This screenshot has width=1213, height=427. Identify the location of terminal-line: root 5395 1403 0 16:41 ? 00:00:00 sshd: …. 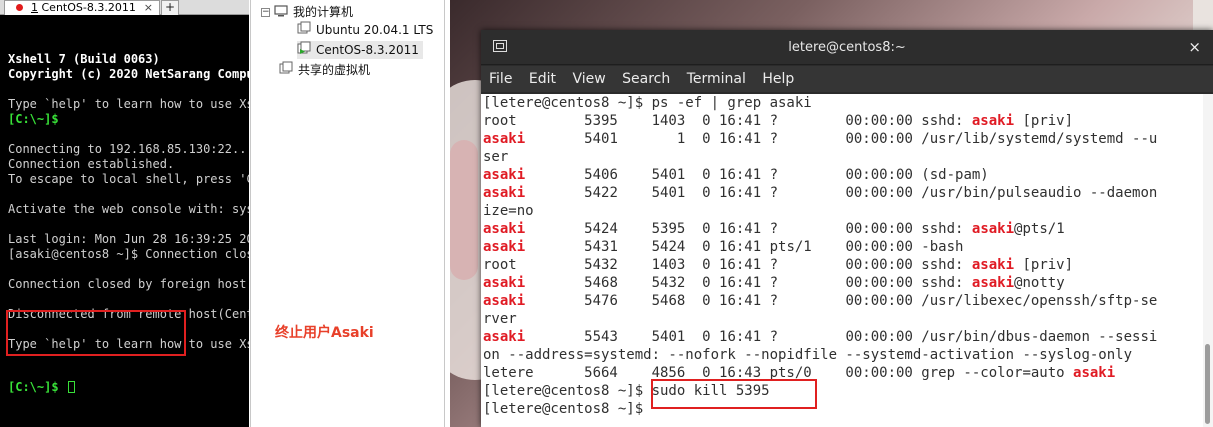
(843, 121).